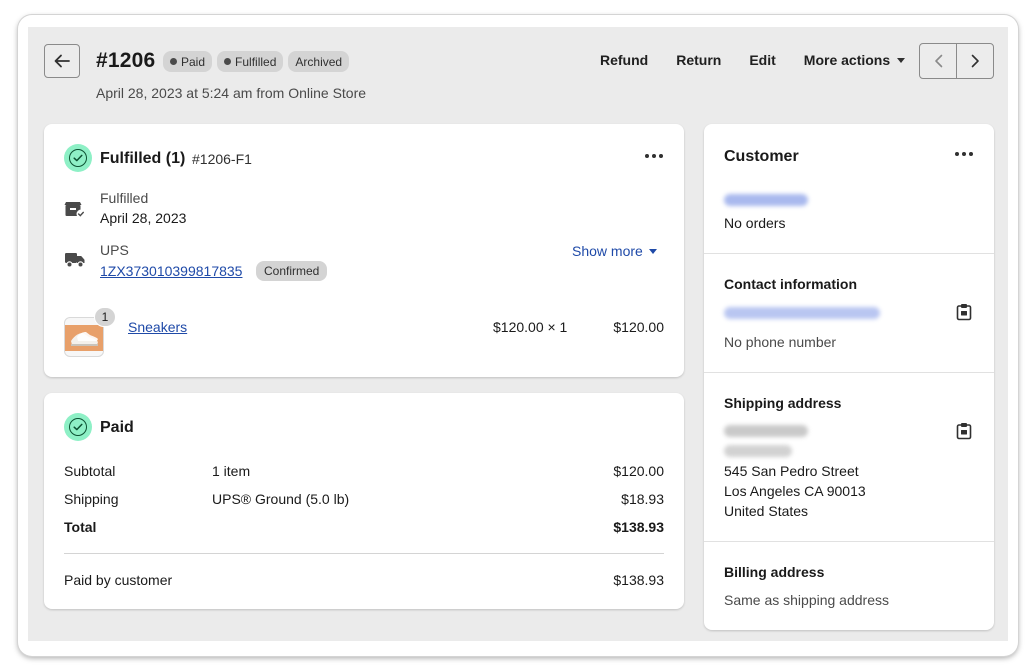 This screenshot has height=671, width=1035. What do you see at coordinates (806, 600) in the screenshot?
I see `billing-address-text: Same as shipping address` at bounding box center [806, 600].